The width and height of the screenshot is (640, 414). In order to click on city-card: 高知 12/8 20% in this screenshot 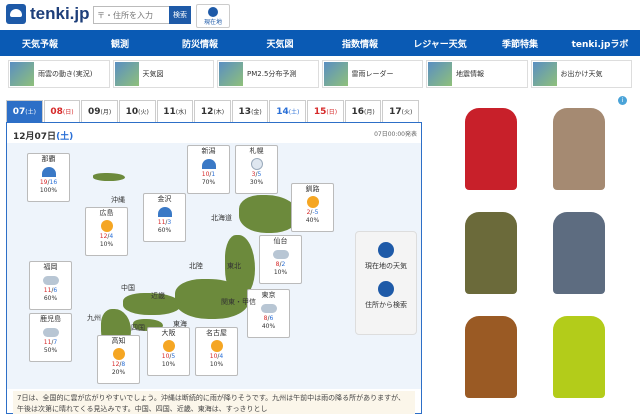, I will do `click(118, 359)`.